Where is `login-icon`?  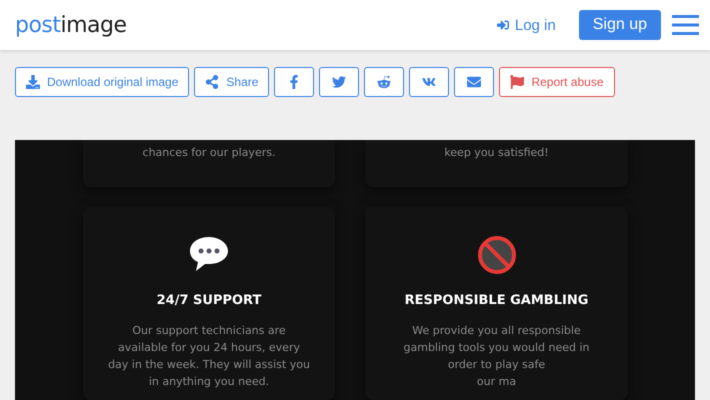
login-icon is located at coordinates (502, 25).